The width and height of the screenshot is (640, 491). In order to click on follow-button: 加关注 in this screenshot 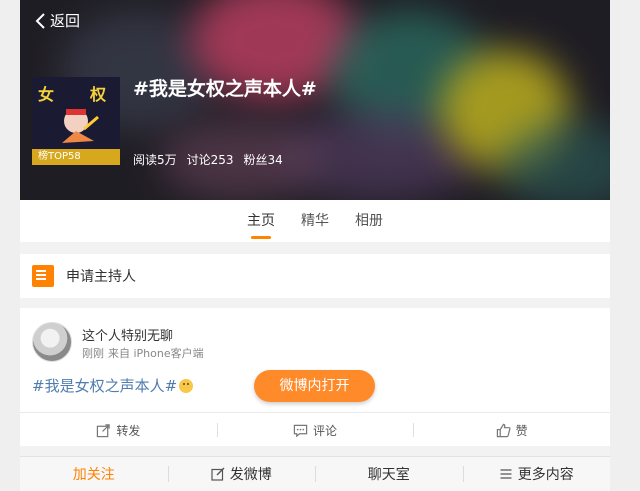, I will do `click(94, 474)`.